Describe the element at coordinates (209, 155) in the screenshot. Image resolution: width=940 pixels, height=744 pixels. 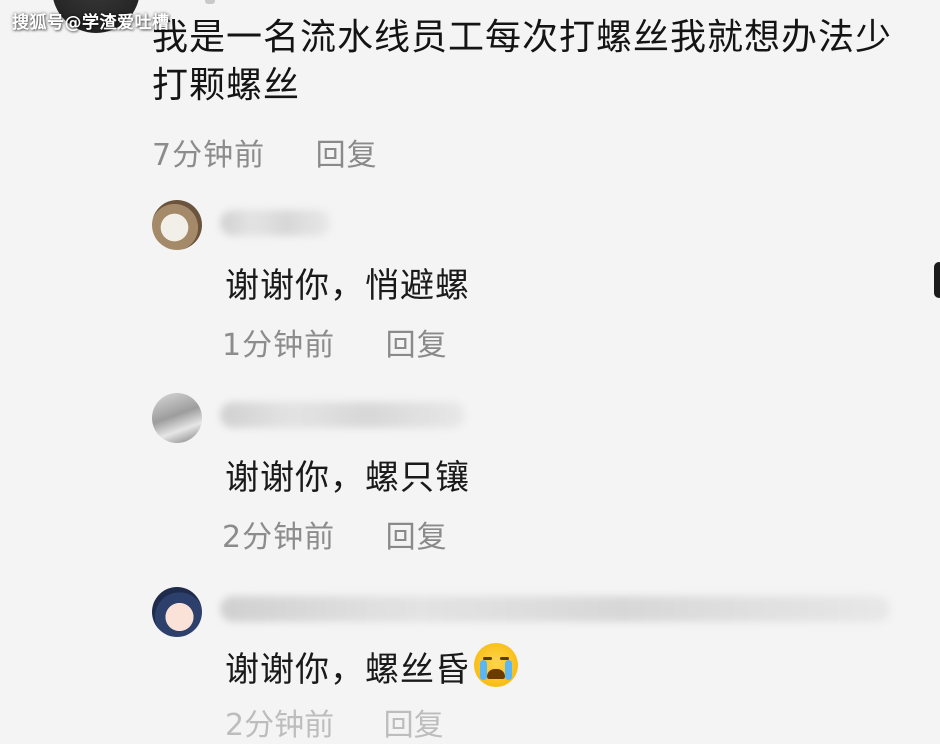
I see `comment-time: 7分钟前` at that location.